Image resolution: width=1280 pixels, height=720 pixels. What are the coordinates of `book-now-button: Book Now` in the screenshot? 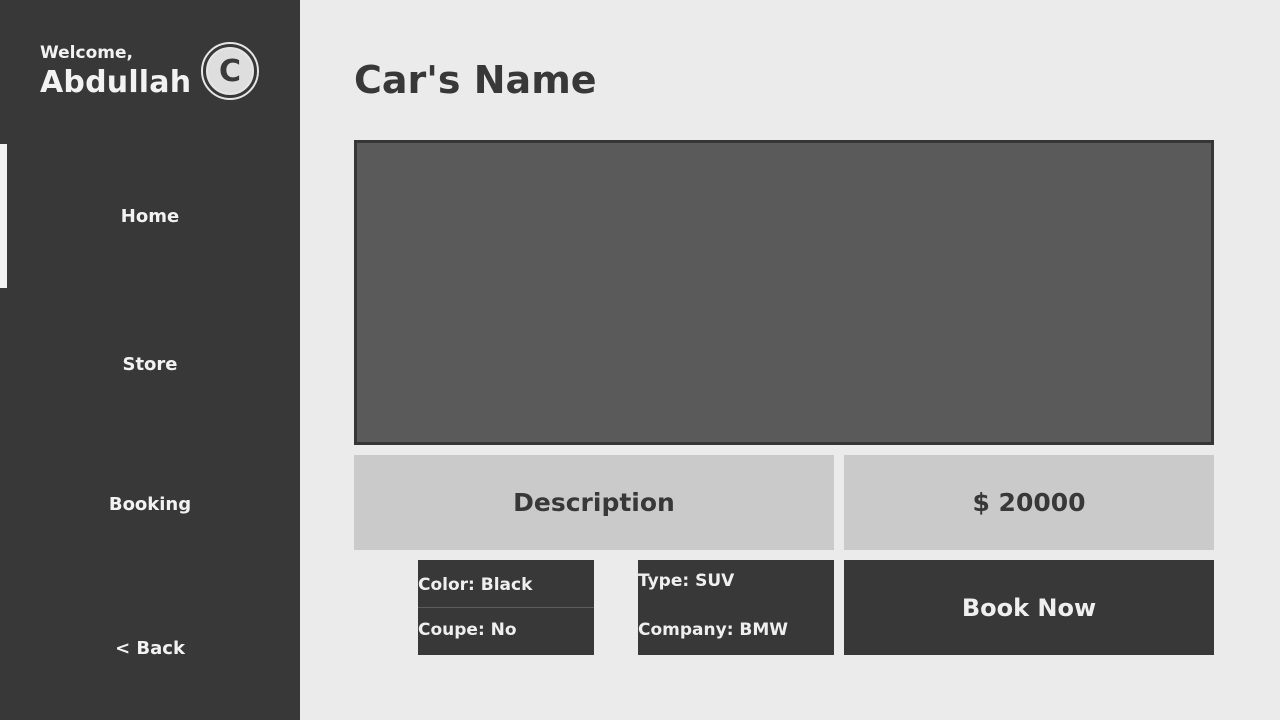 It's located at (1029, 607).